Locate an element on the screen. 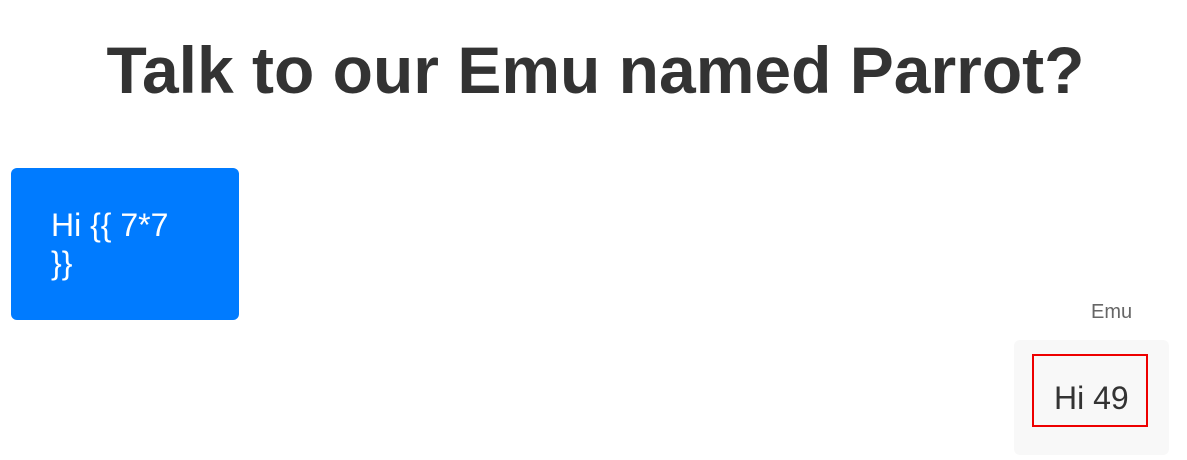 The height and width of the screenshot is (460, 1187). bot-message-text: Hi 49 is located at coordinates (1091, 398).